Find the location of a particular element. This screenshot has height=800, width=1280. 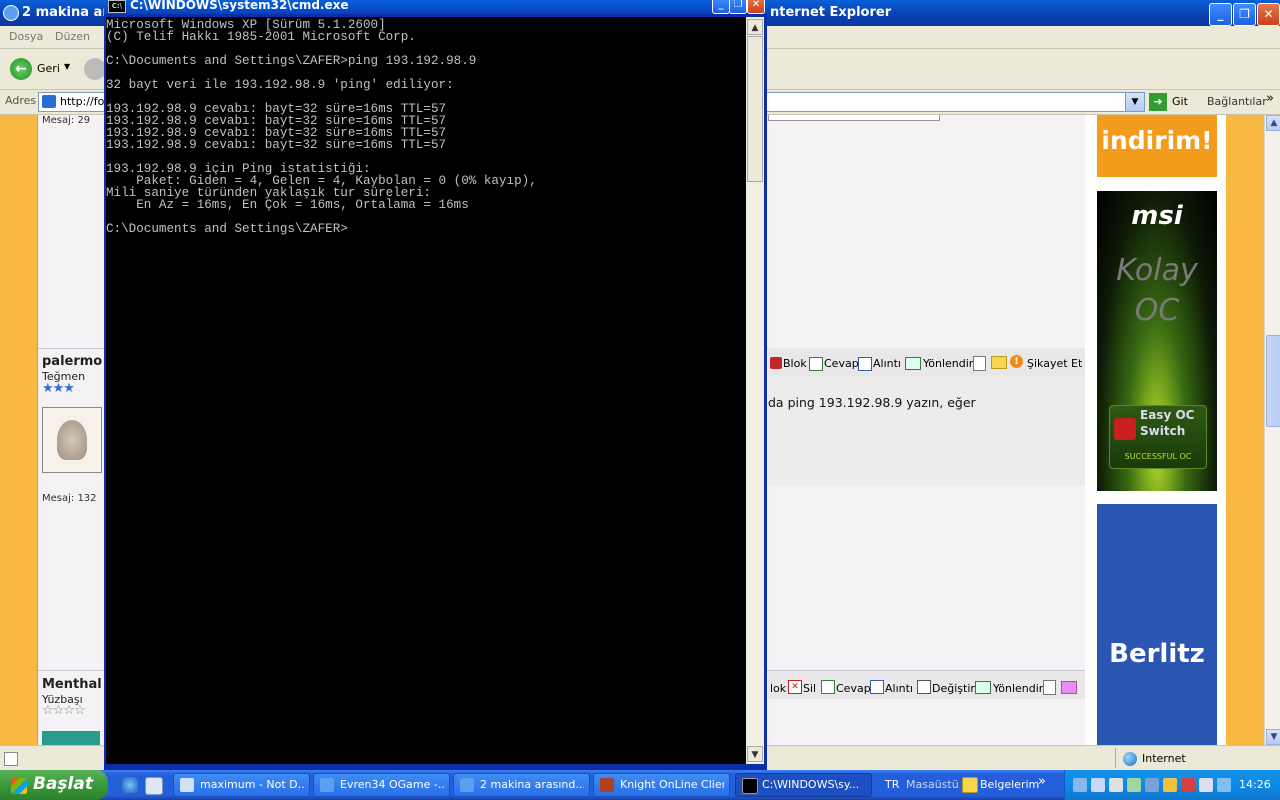

ie-vertical-scrollbar: ▲ ▼ is located at coordinates (1272, 430).